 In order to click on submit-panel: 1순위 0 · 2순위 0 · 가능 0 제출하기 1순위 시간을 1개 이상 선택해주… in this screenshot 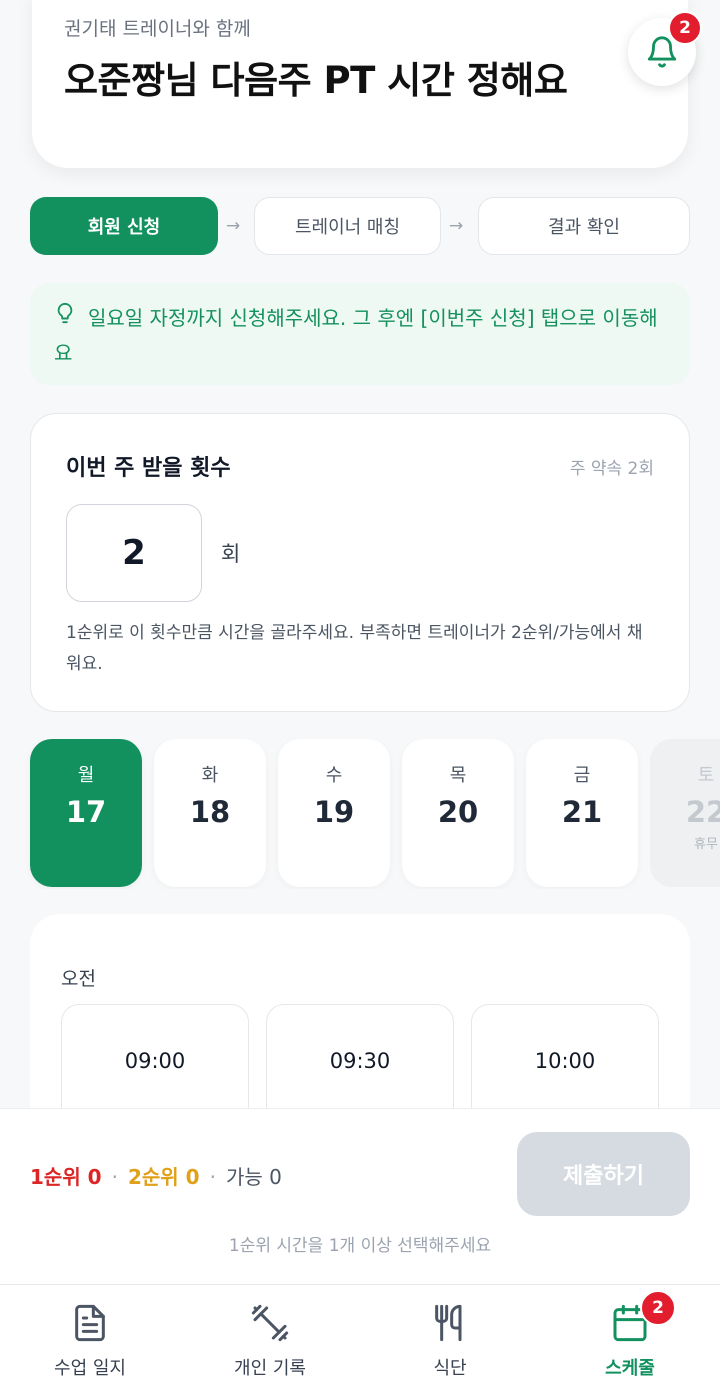, I will do `click(360, 1196)`.